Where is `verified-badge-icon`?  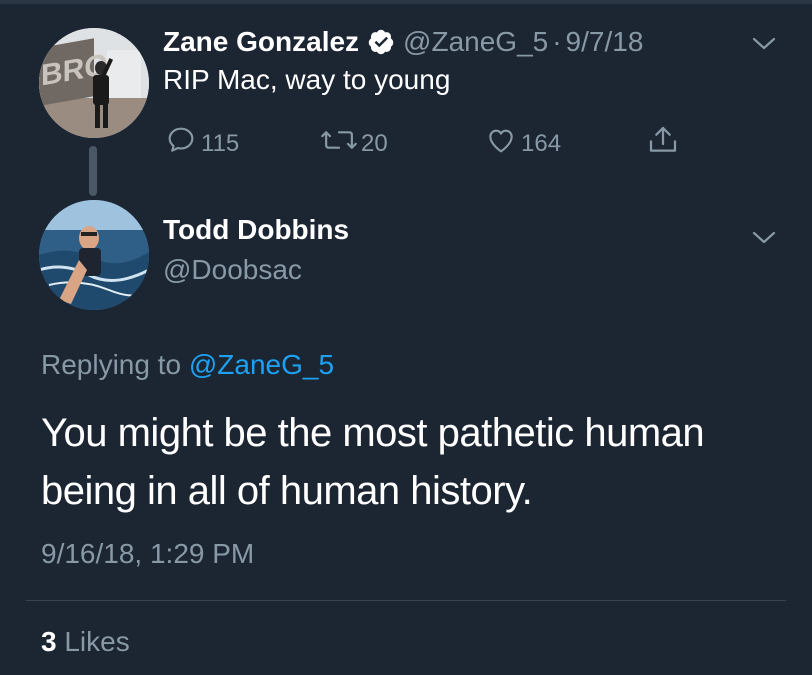
verified-badge-icon is located at coordinates (381, 42).